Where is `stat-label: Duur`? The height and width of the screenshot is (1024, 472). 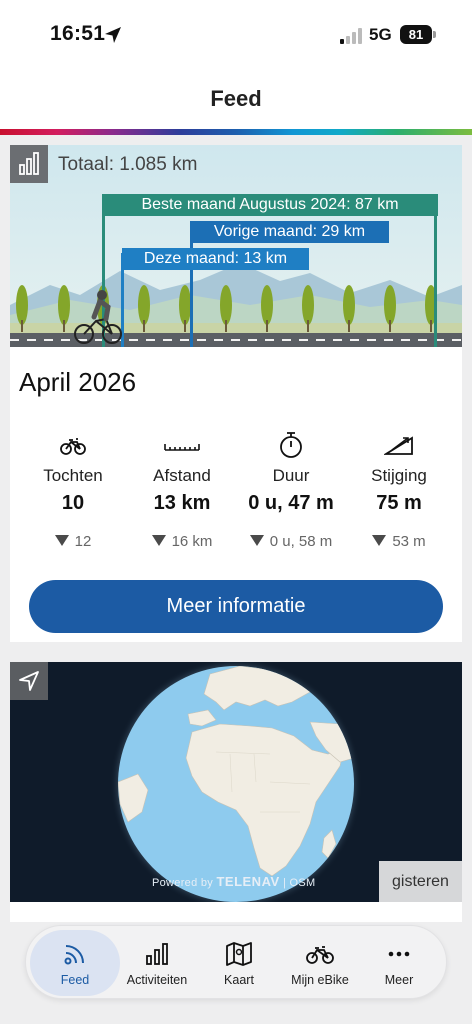
stat-label: Duur is located at coordinates (291, 475).